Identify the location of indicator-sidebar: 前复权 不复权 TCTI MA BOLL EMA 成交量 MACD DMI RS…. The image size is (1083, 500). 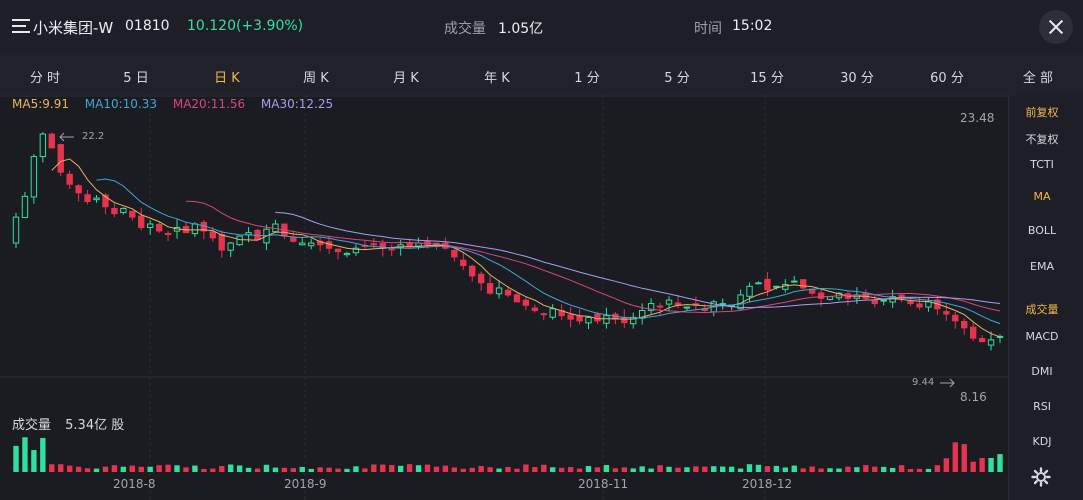
(1045, 297).